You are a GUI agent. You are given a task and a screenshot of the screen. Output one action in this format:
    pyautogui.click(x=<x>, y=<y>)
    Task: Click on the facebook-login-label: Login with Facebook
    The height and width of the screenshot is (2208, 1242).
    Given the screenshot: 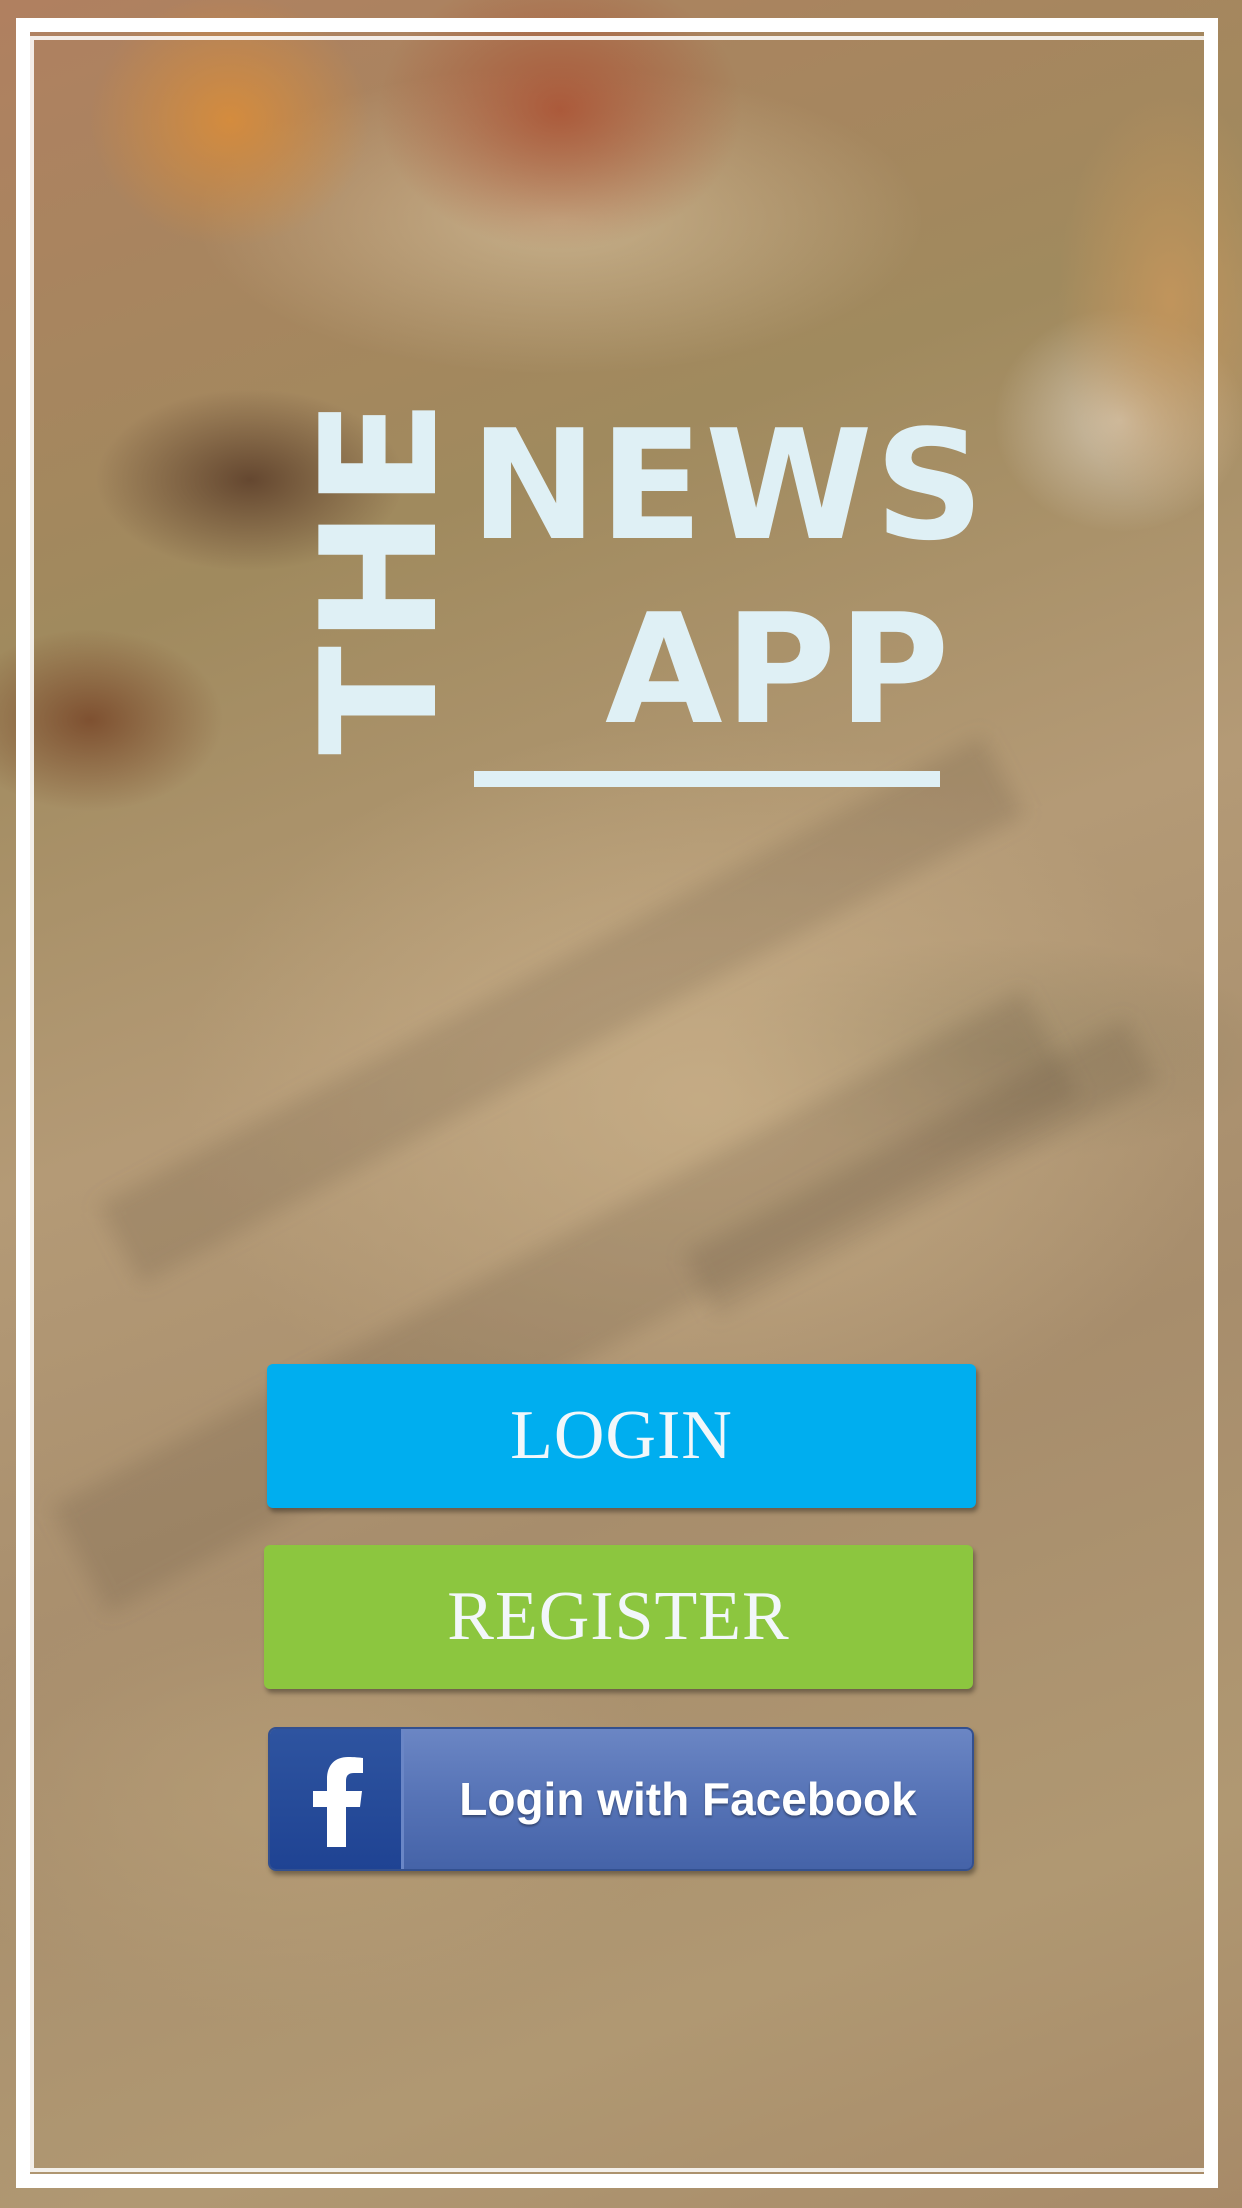 What is the action you would take?
    pyautogui.click(x=688, y=1799)
    